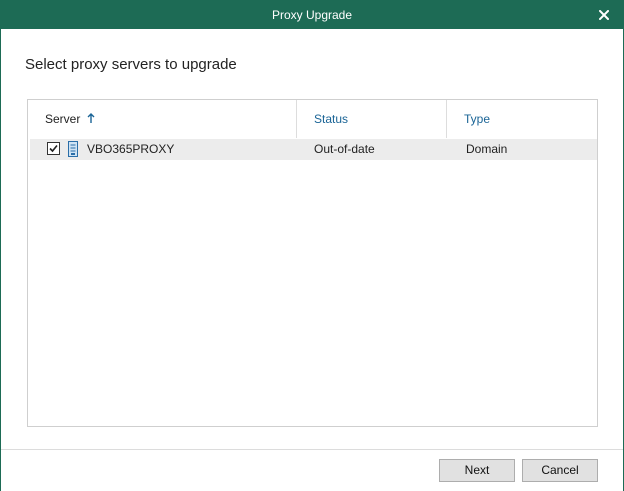  I want to click on next-button: Next, so click(477, 470).